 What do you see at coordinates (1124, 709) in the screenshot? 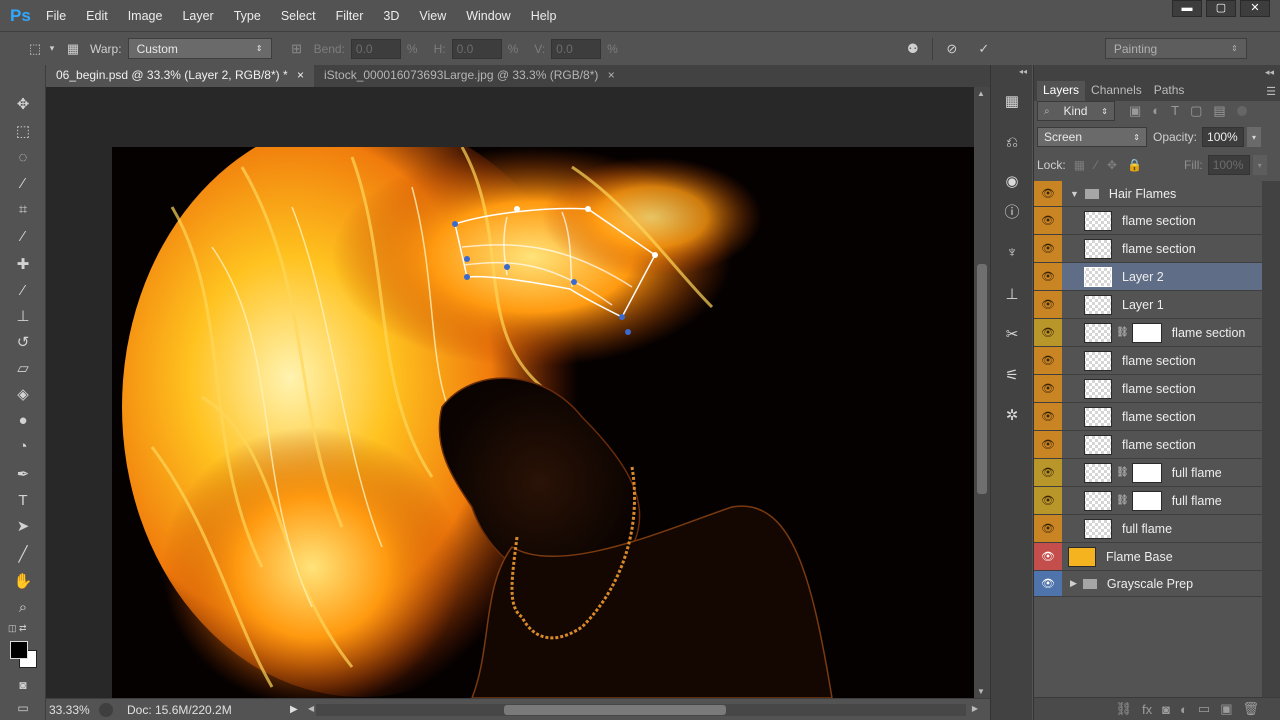
I see `link-layers-icon: ⛓` at bounding box center [1124, 709].